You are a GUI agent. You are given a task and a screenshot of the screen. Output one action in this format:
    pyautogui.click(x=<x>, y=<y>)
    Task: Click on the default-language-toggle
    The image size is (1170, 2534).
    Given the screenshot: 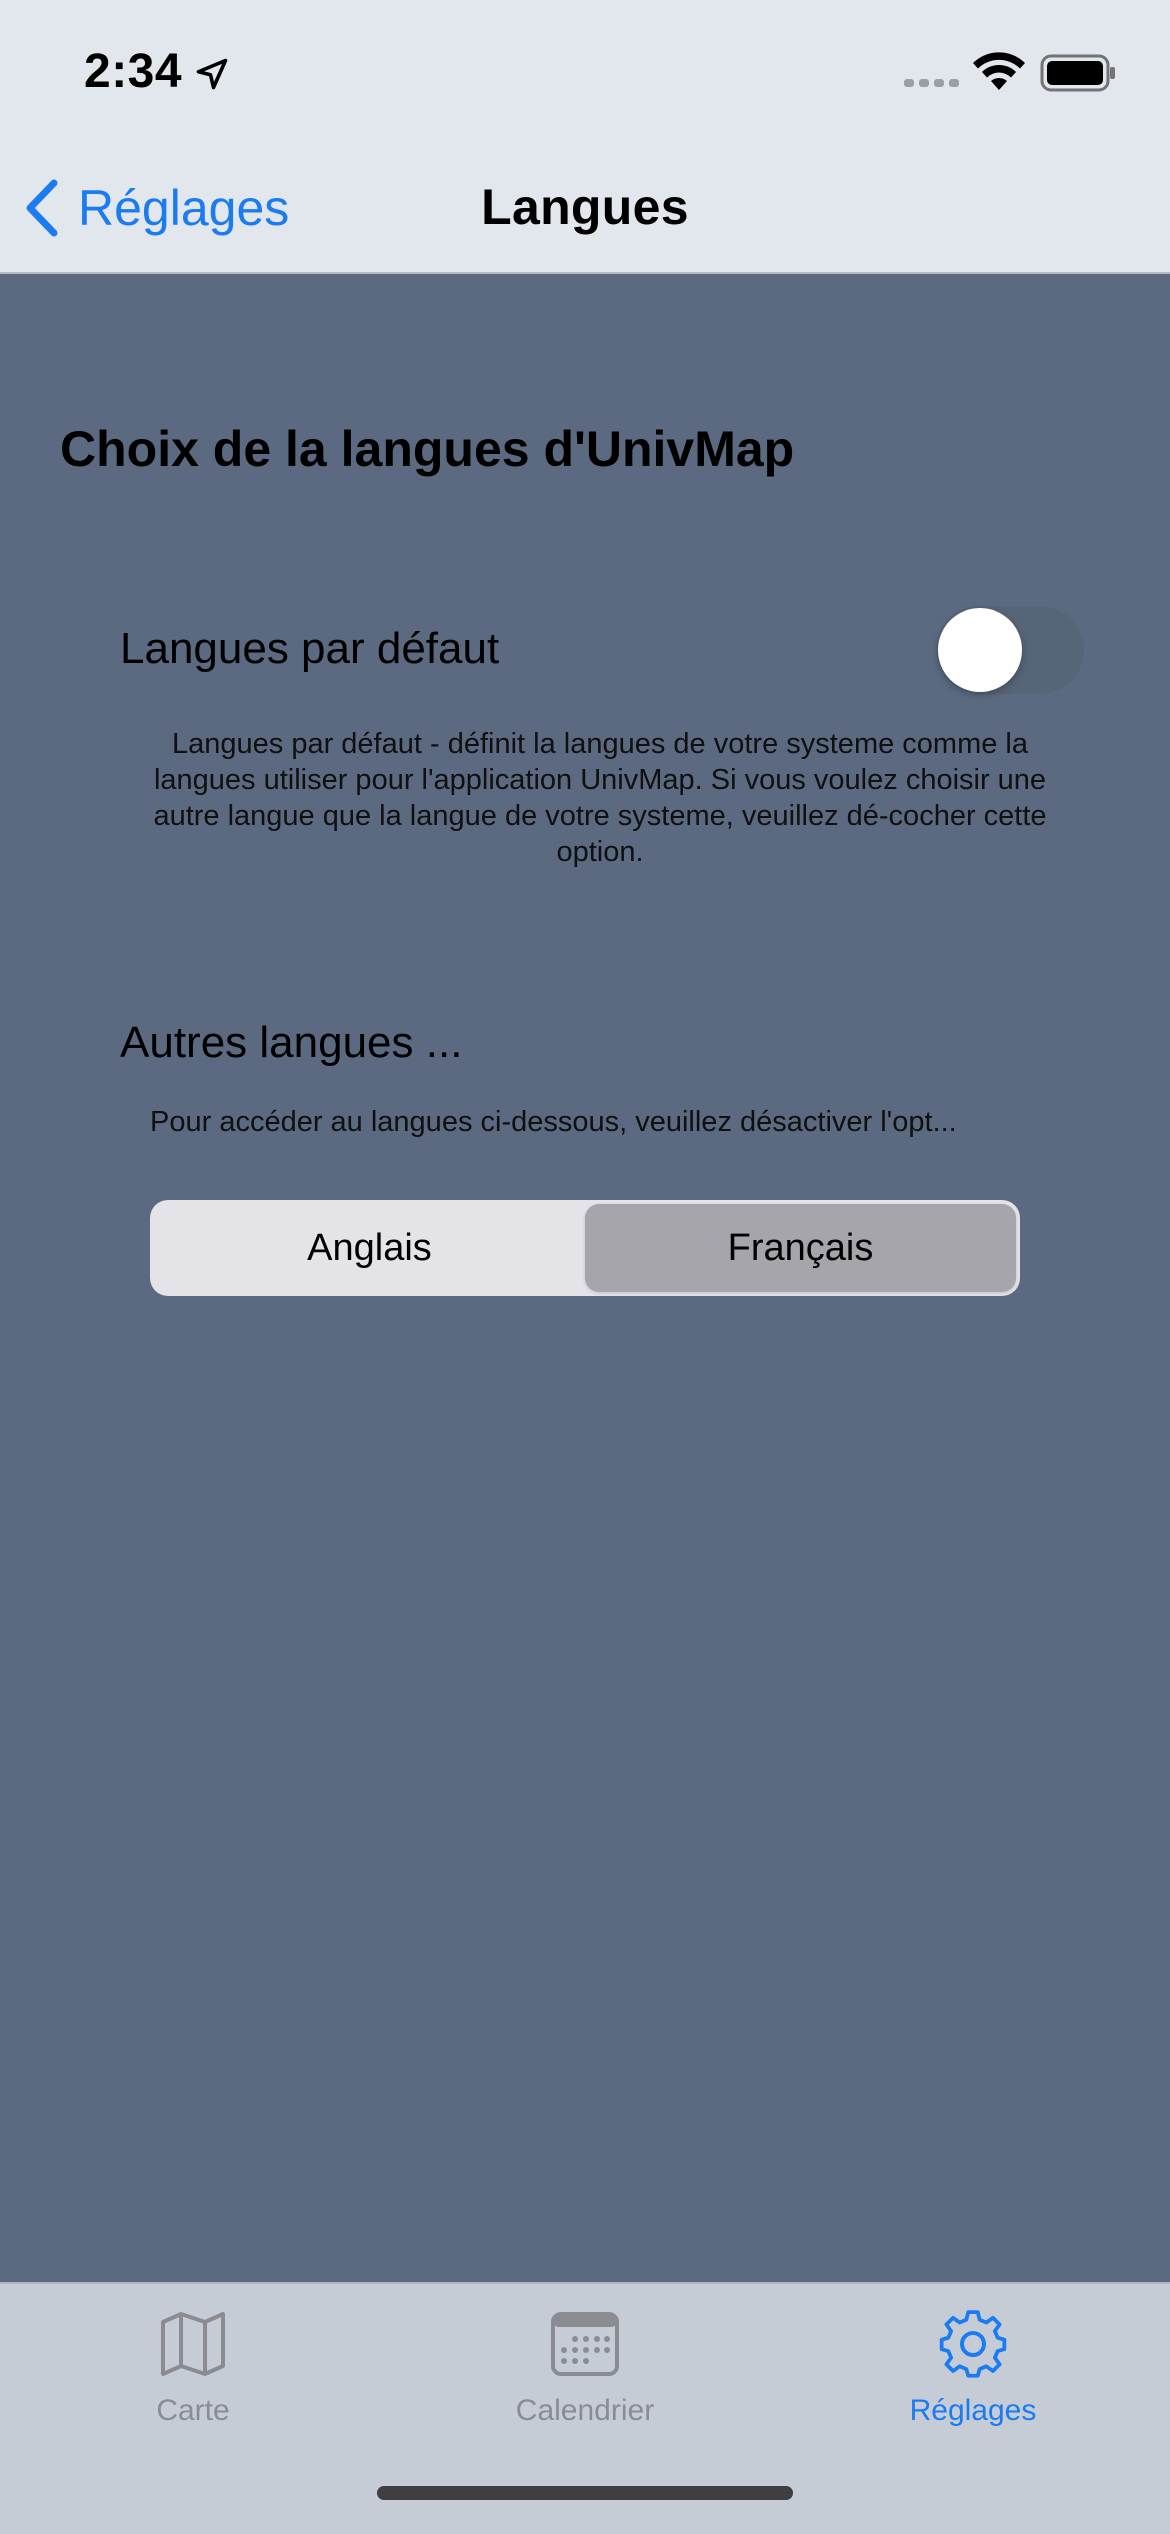 What is the action you would take?
    pyautogui.click(x=1010, y=650)
    